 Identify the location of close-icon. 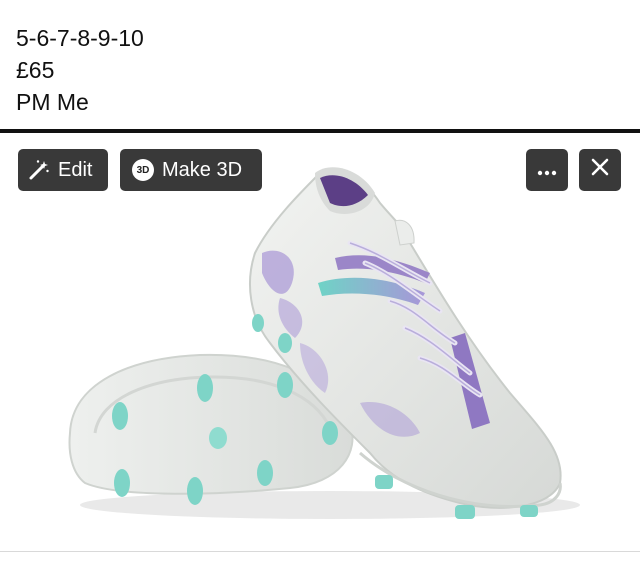
(600, 170).